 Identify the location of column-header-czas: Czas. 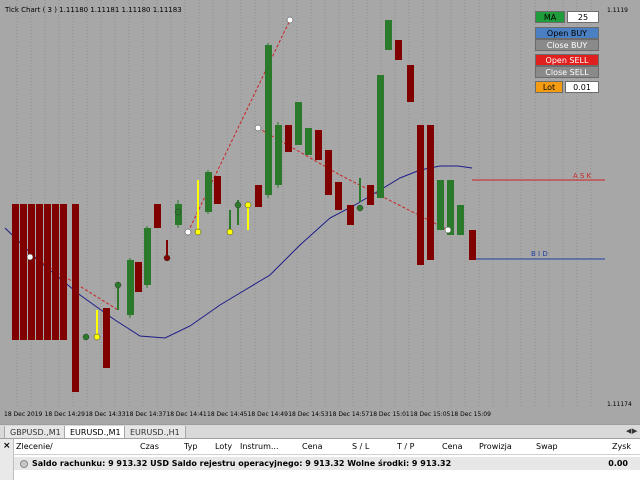
(149, 446).